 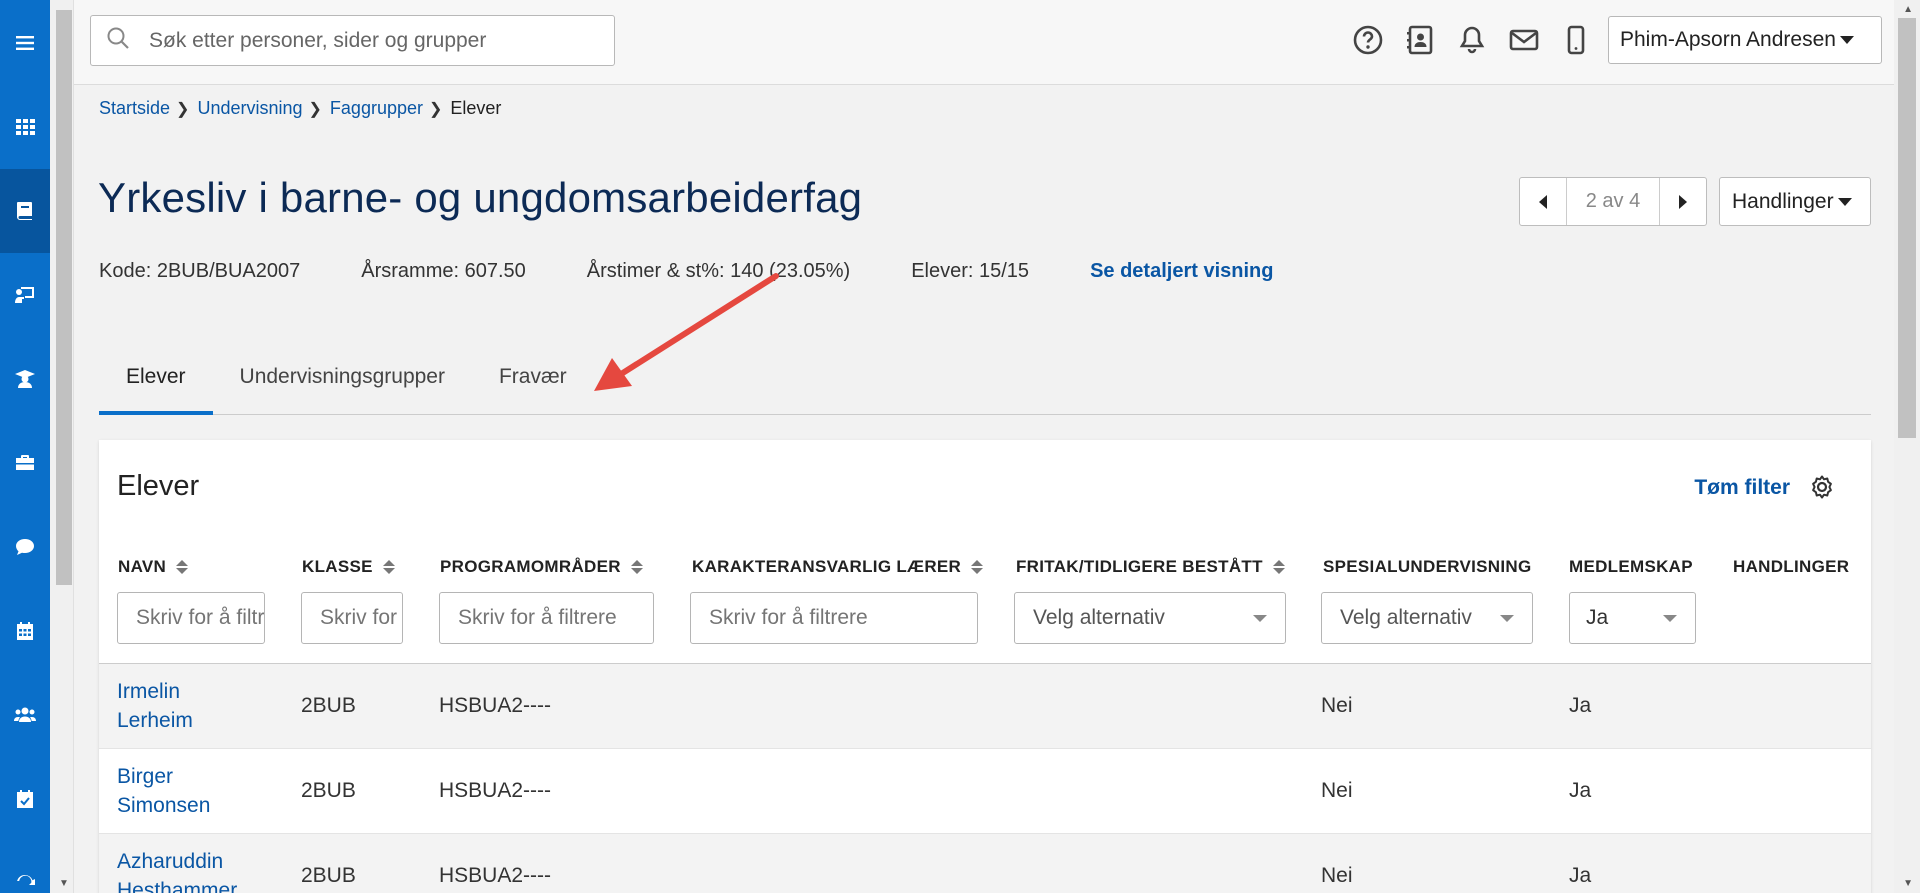 I want to click on contacts-icon, so click(x=1420, y=40).